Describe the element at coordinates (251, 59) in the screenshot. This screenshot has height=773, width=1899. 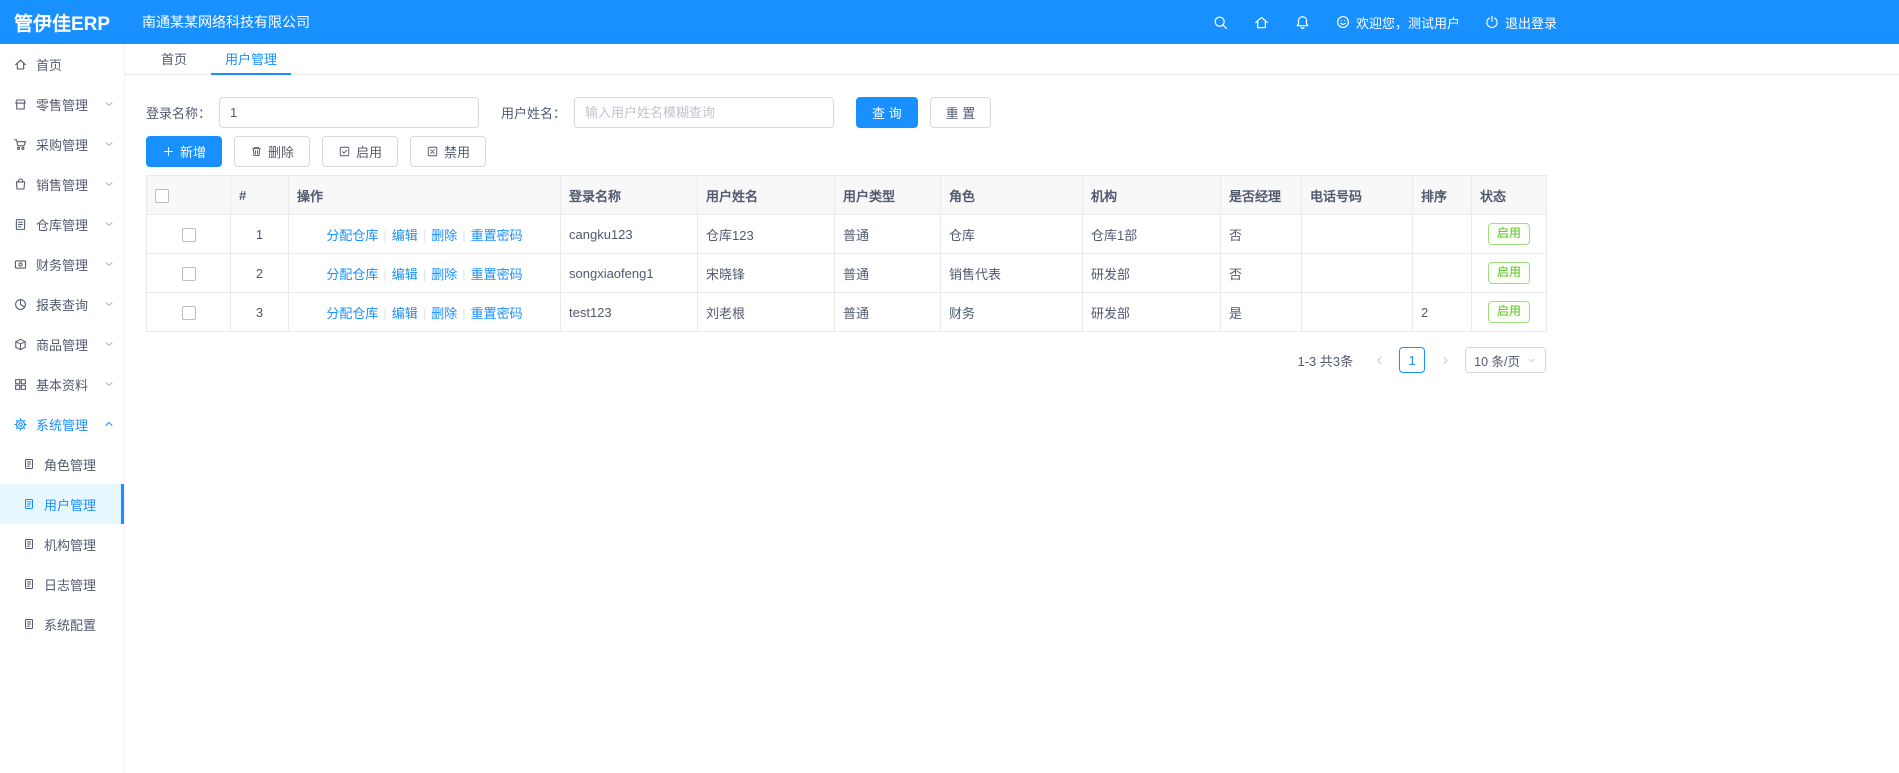
I see `tab-user-management: 用户管理` at that location.